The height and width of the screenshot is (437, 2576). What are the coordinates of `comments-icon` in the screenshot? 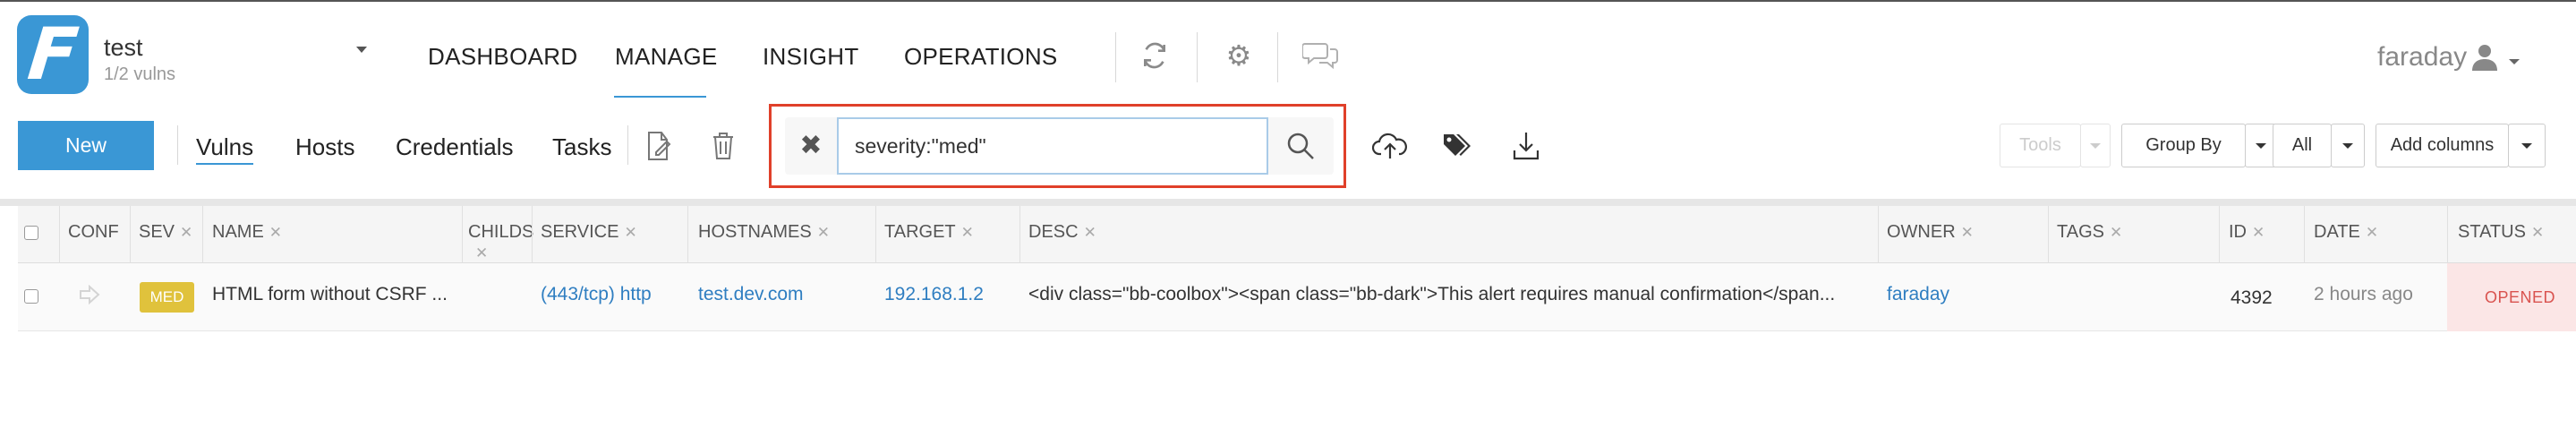 It's located at (1321, 55).